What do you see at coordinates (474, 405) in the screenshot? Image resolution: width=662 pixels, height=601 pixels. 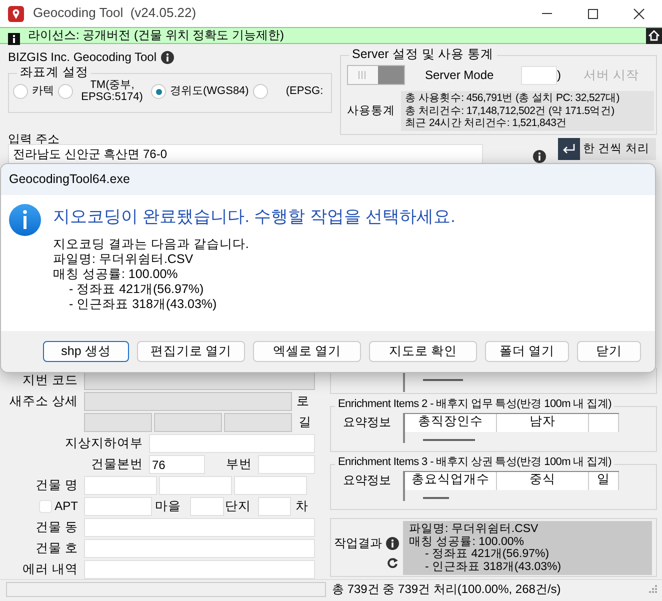 I see `group-label: Enrichment Items 2 - 배후지 업무 특성(반경 100m 내 집계)` at bounding box center [474, 405].